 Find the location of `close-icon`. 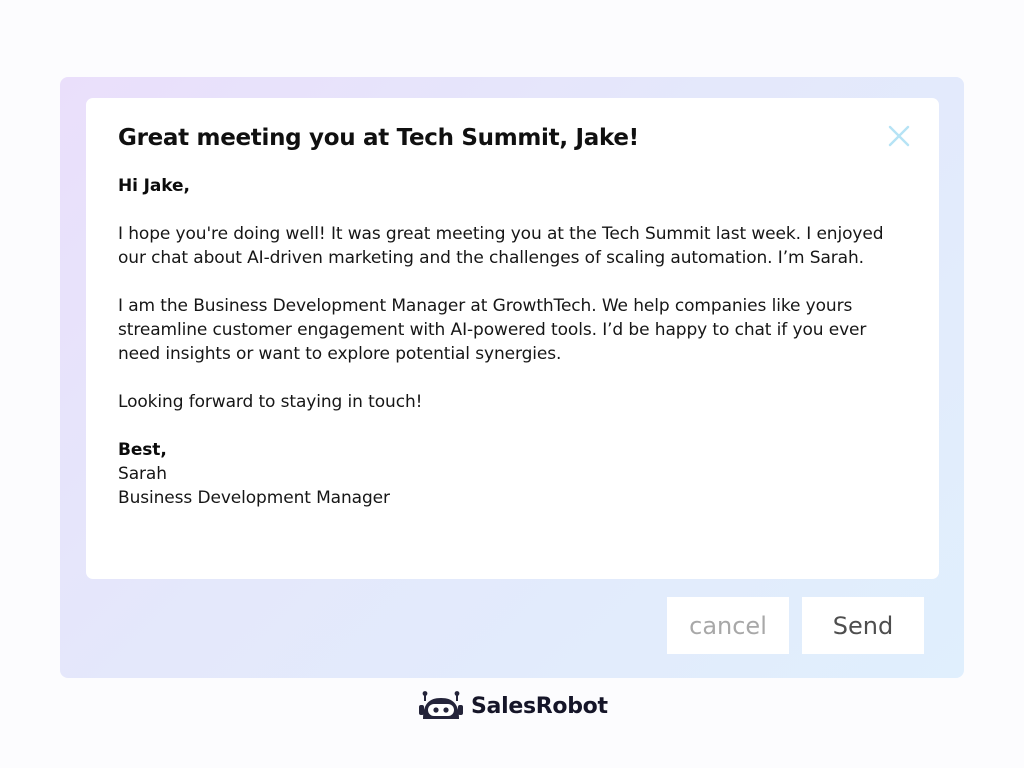

close-icon is located at coordinates (899, 136).